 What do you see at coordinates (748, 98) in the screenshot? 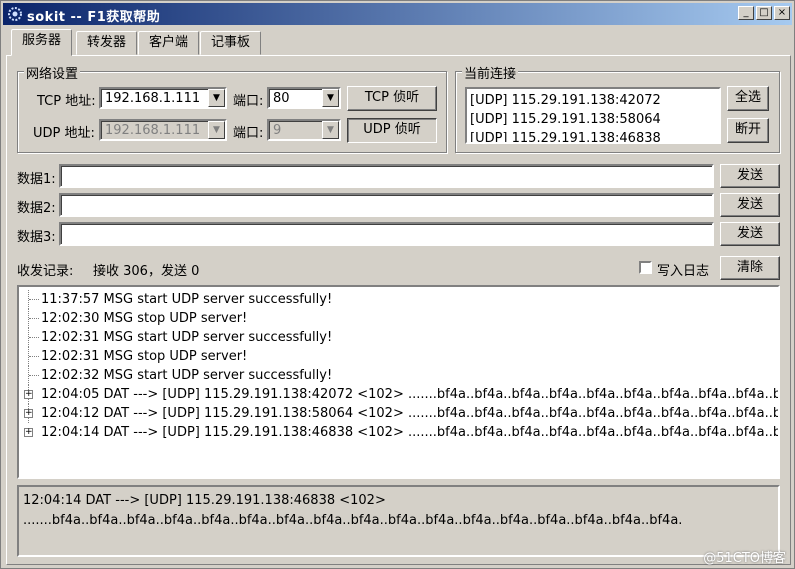
I see `select-all-button: 全选` at bounding box center [748, 98].